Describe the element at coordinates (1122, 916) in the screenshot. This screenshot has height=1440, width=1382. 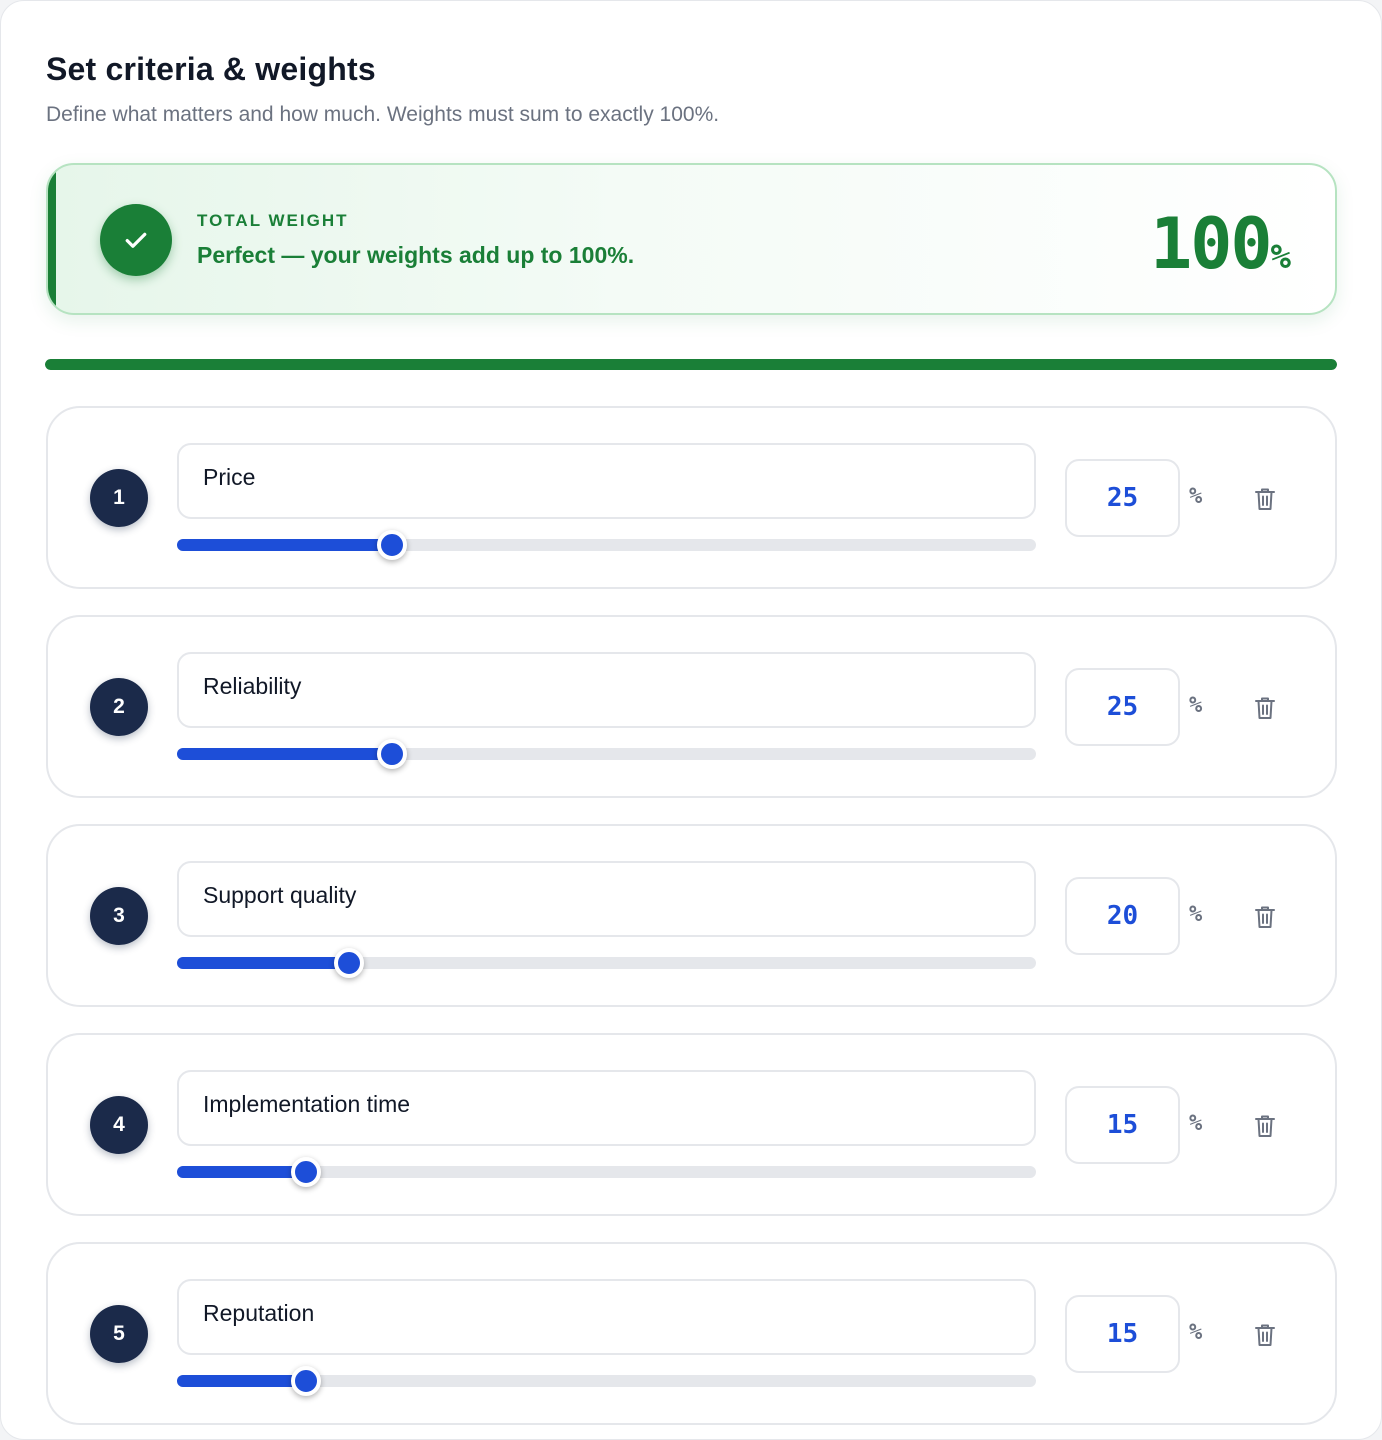
I see `criterion-weight-input: 20` at that location.